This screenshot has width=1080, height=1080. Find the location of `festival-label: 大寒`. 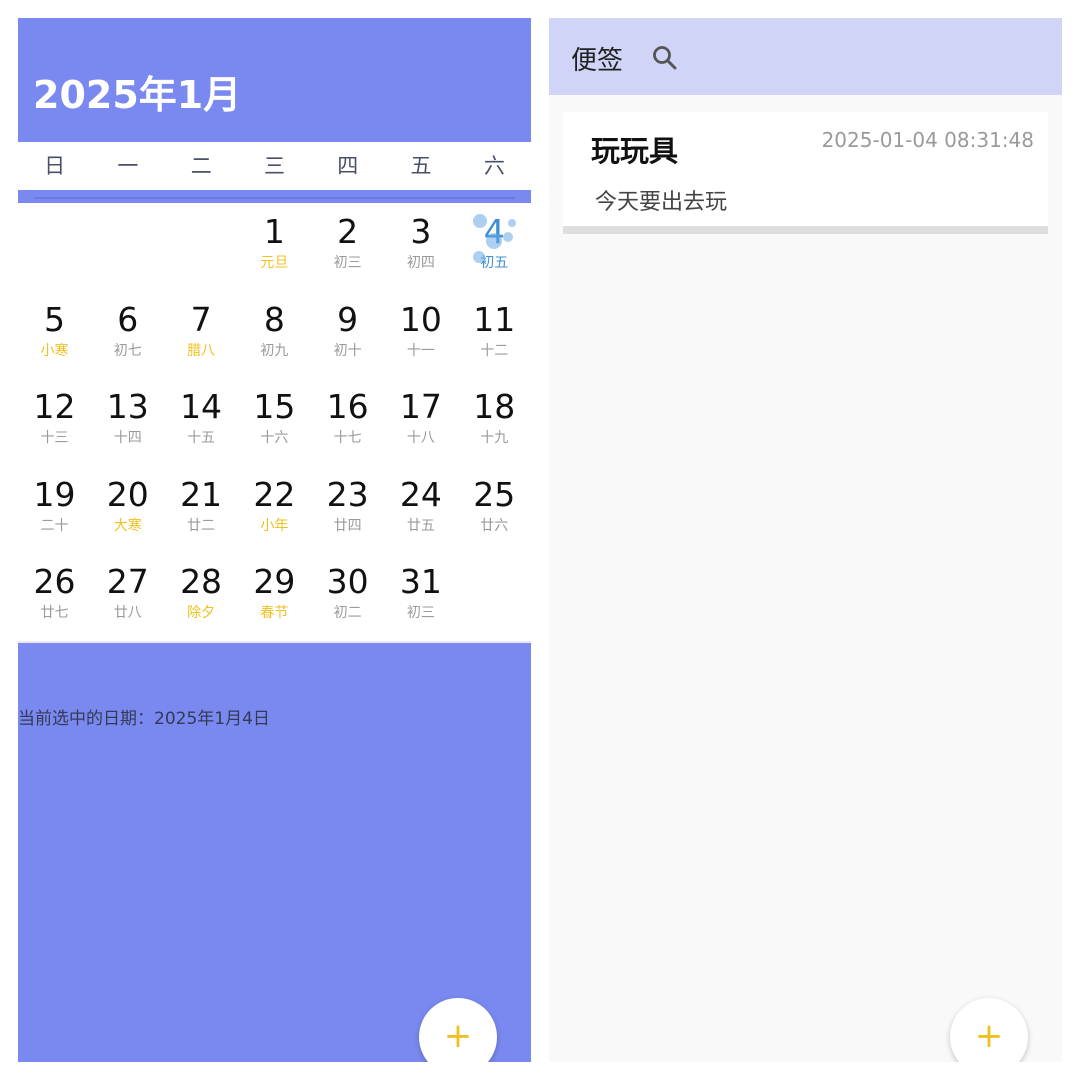

festival-label: 大寒 is located at coordinates (127, 525).